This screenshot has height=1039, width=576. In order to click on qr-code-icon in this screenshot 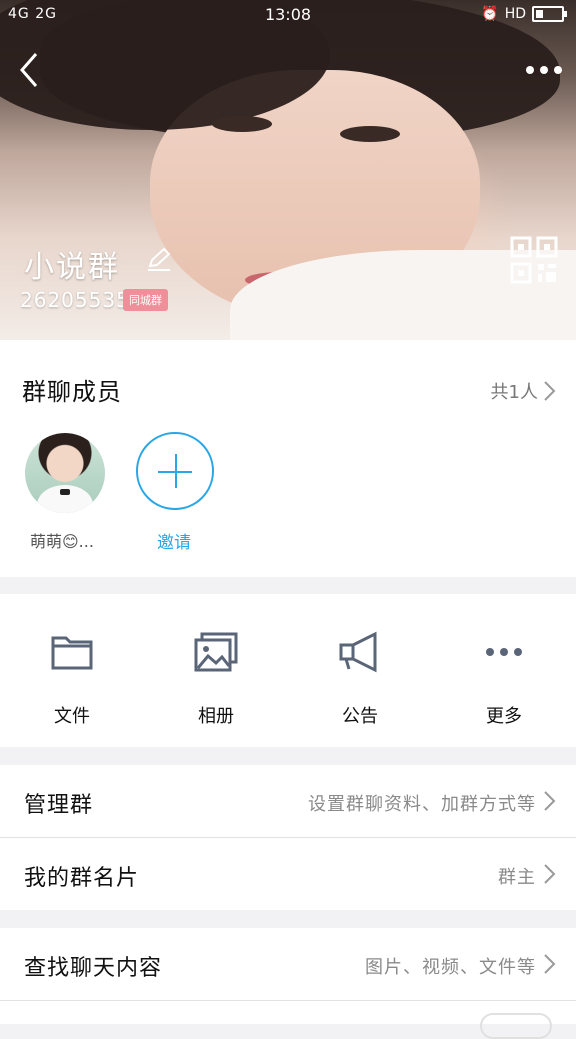, I will do `click(534, 260)`.